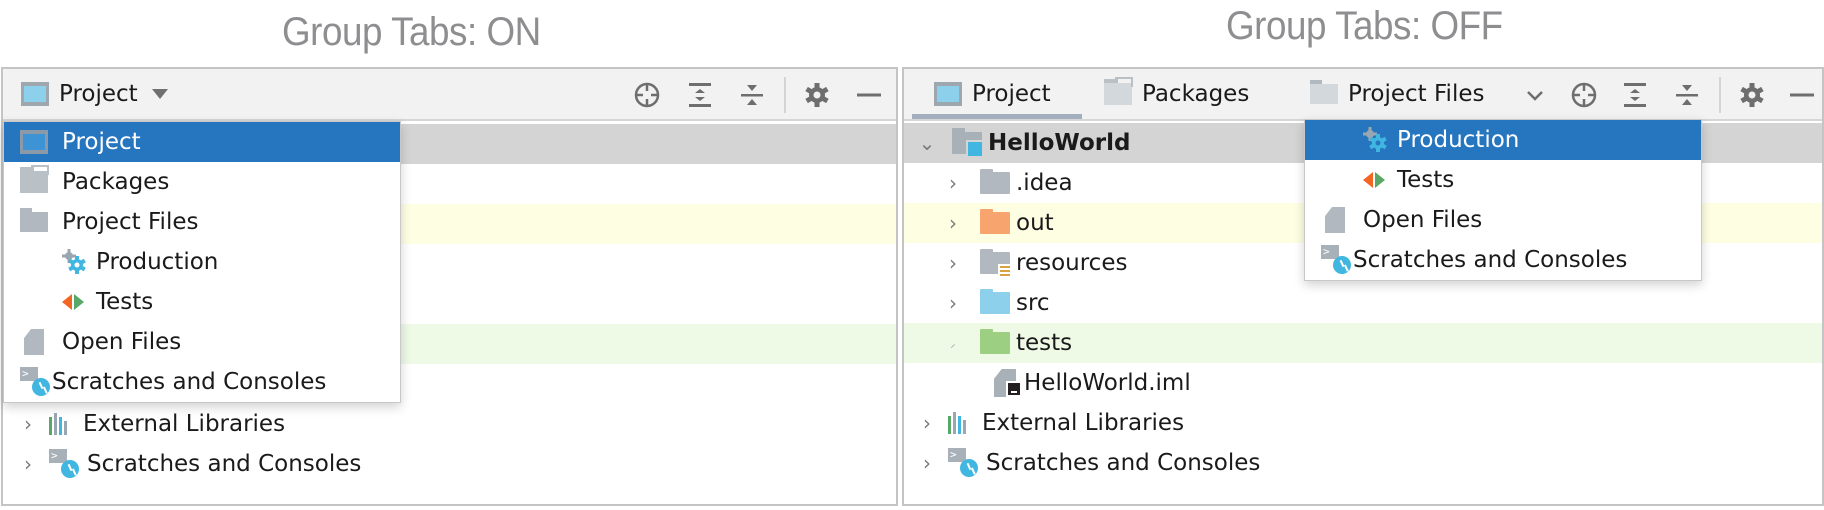  Describe the element at coordinates (995, 221) in the screenshot. I see `excluded-folder-icon` at that location.